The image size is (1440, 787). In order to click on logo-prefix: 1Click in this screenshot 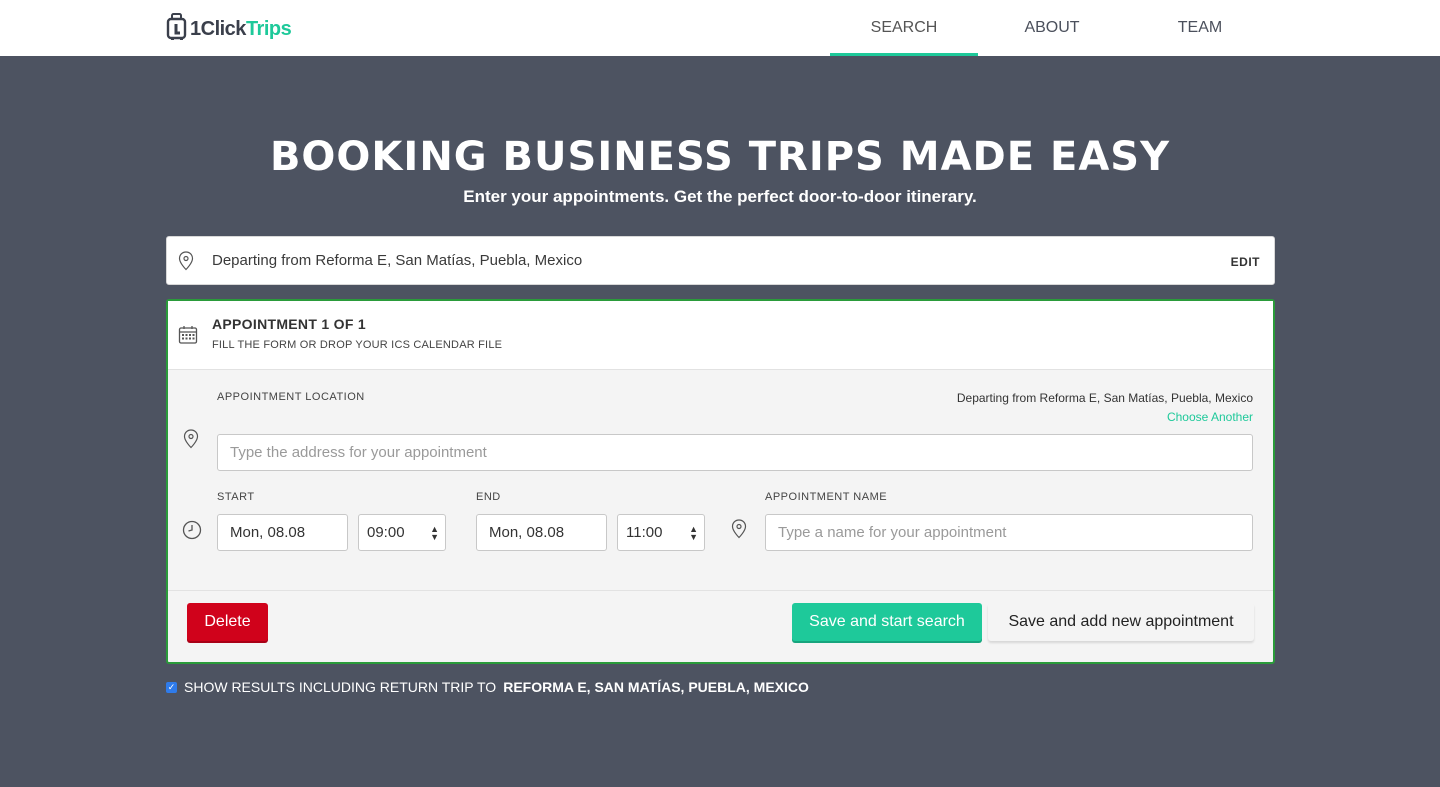, I will do `click(218, 28)`.